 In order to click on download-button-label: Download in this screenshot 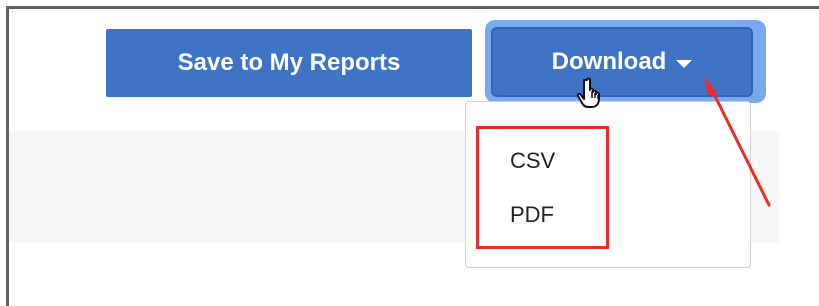, I will do `click(609, 61)`.